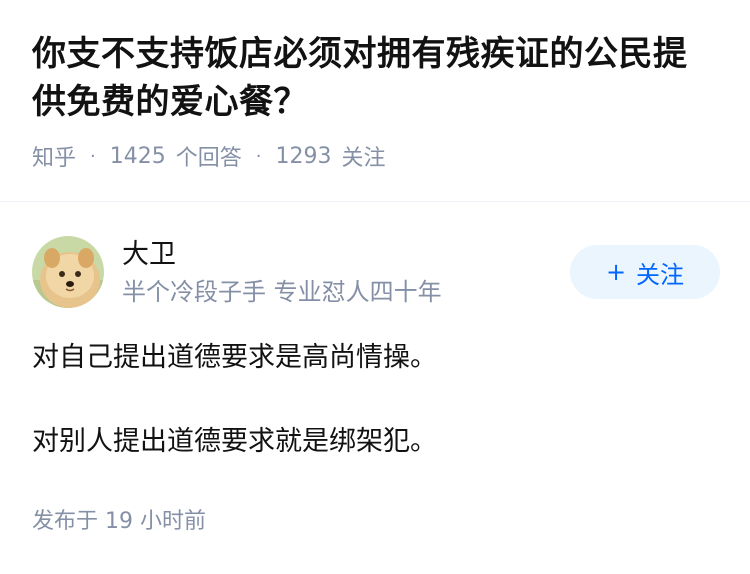 This screenshot has height=574, width=750. I want to click on plus-icon: +, so click(616, 272).